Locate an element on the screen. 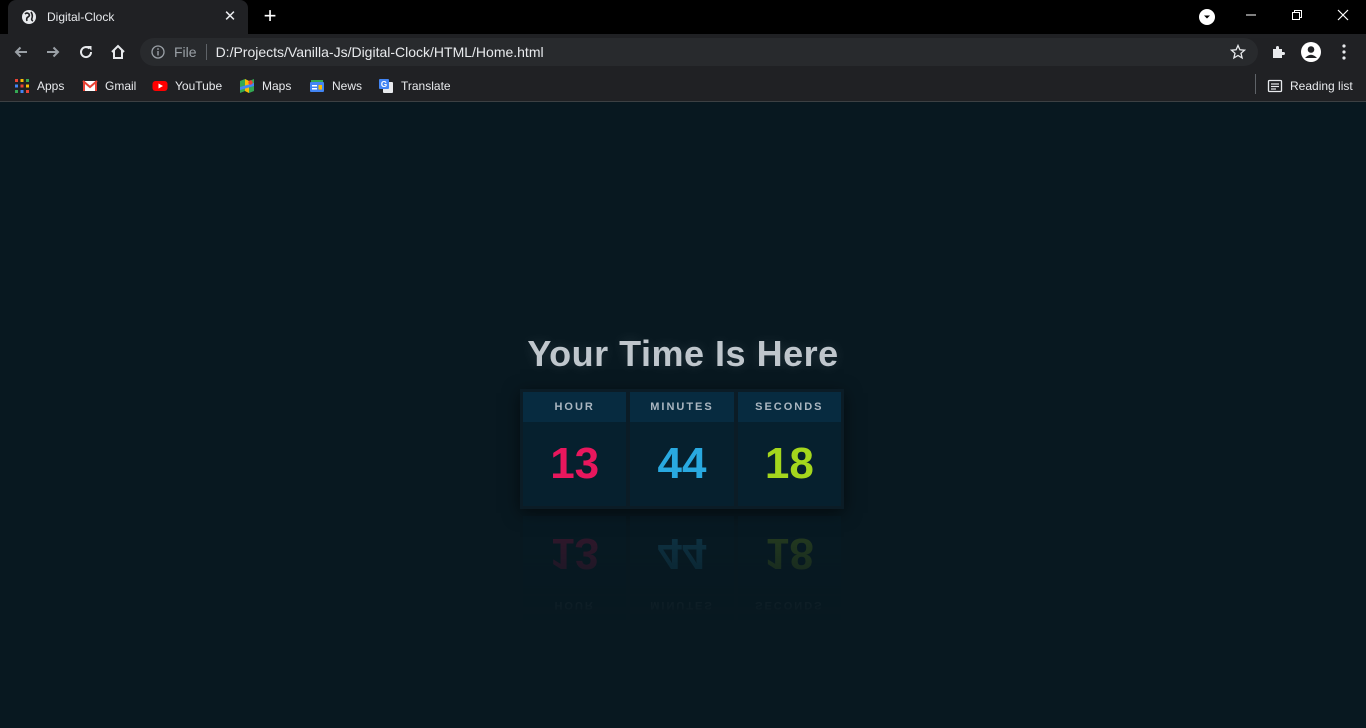  digital-clock: HOUR 13 MINUTES 44 SECONDS 18 is located at coordinates (682, 449).